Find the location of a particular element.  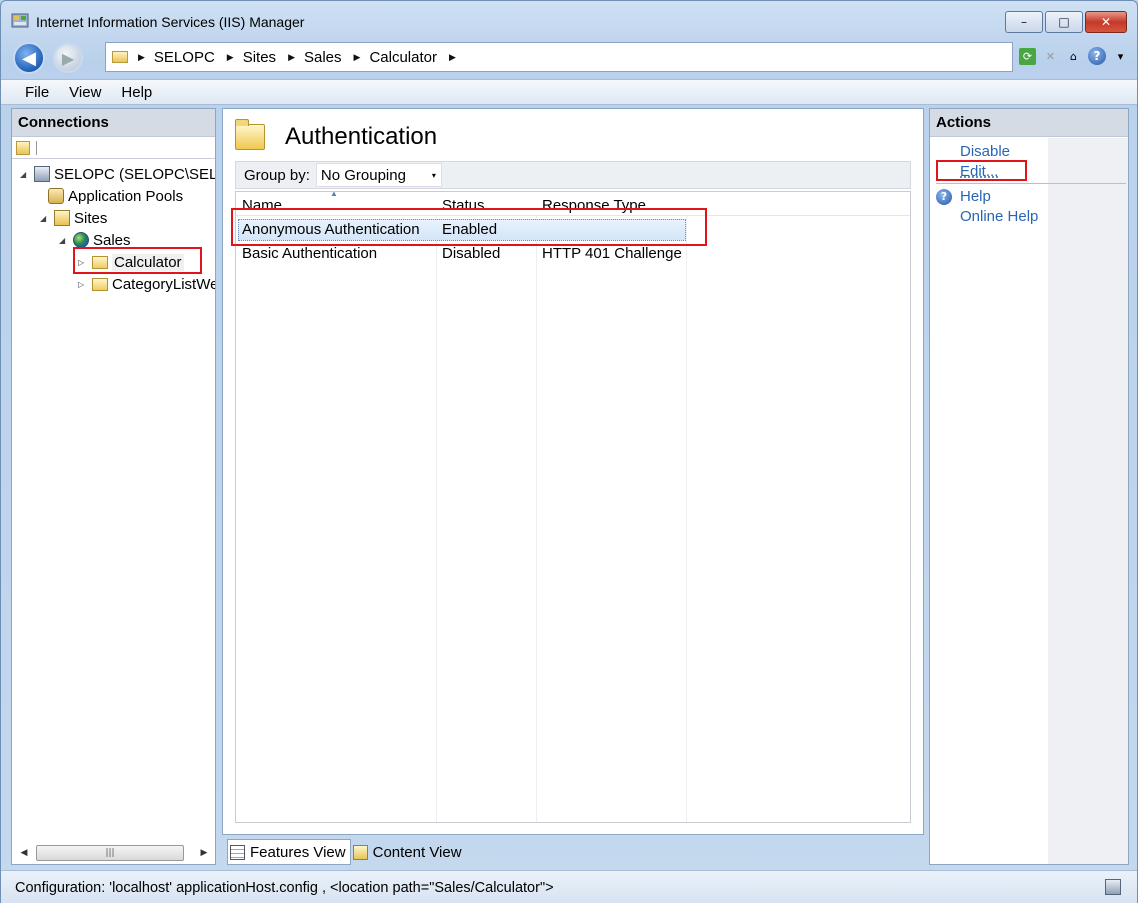

tree-node-sales: ◢ Sales is located at coordinates (95, 240).